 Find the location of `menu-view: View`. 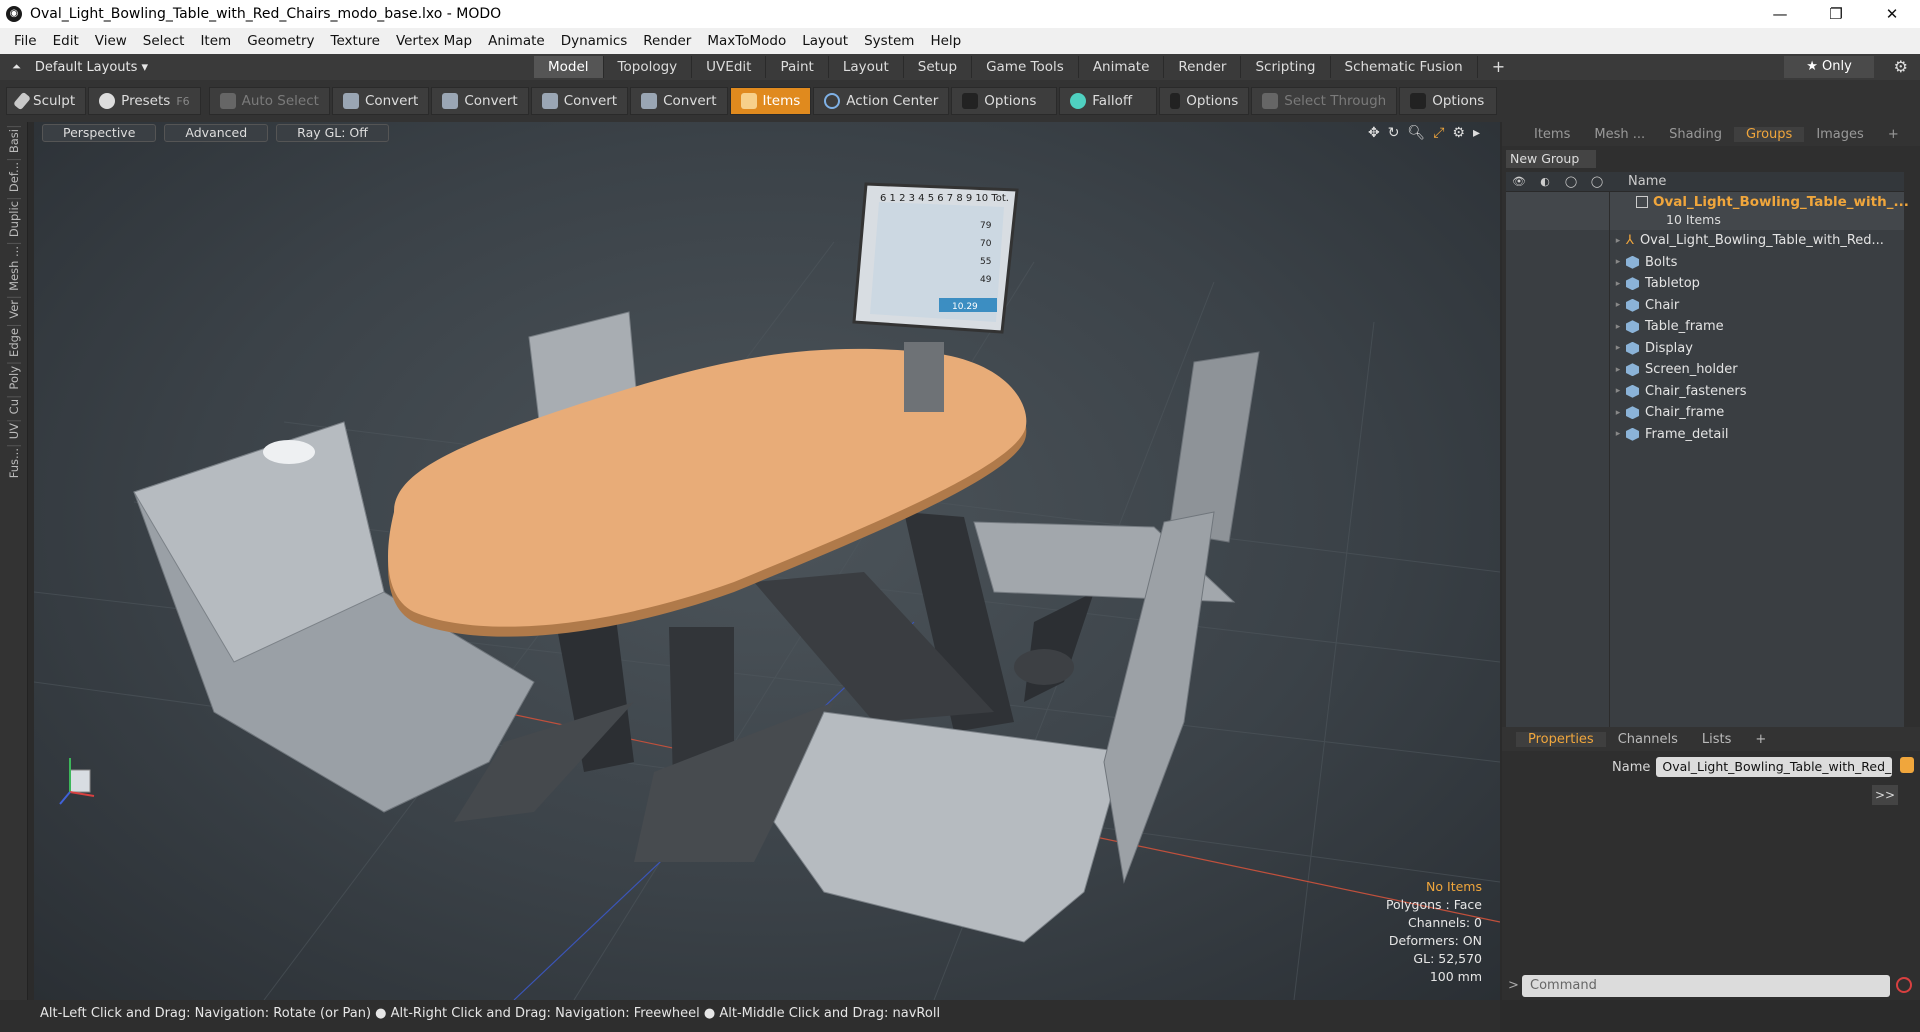

menu-view: View is located at coordinates (111, 41).